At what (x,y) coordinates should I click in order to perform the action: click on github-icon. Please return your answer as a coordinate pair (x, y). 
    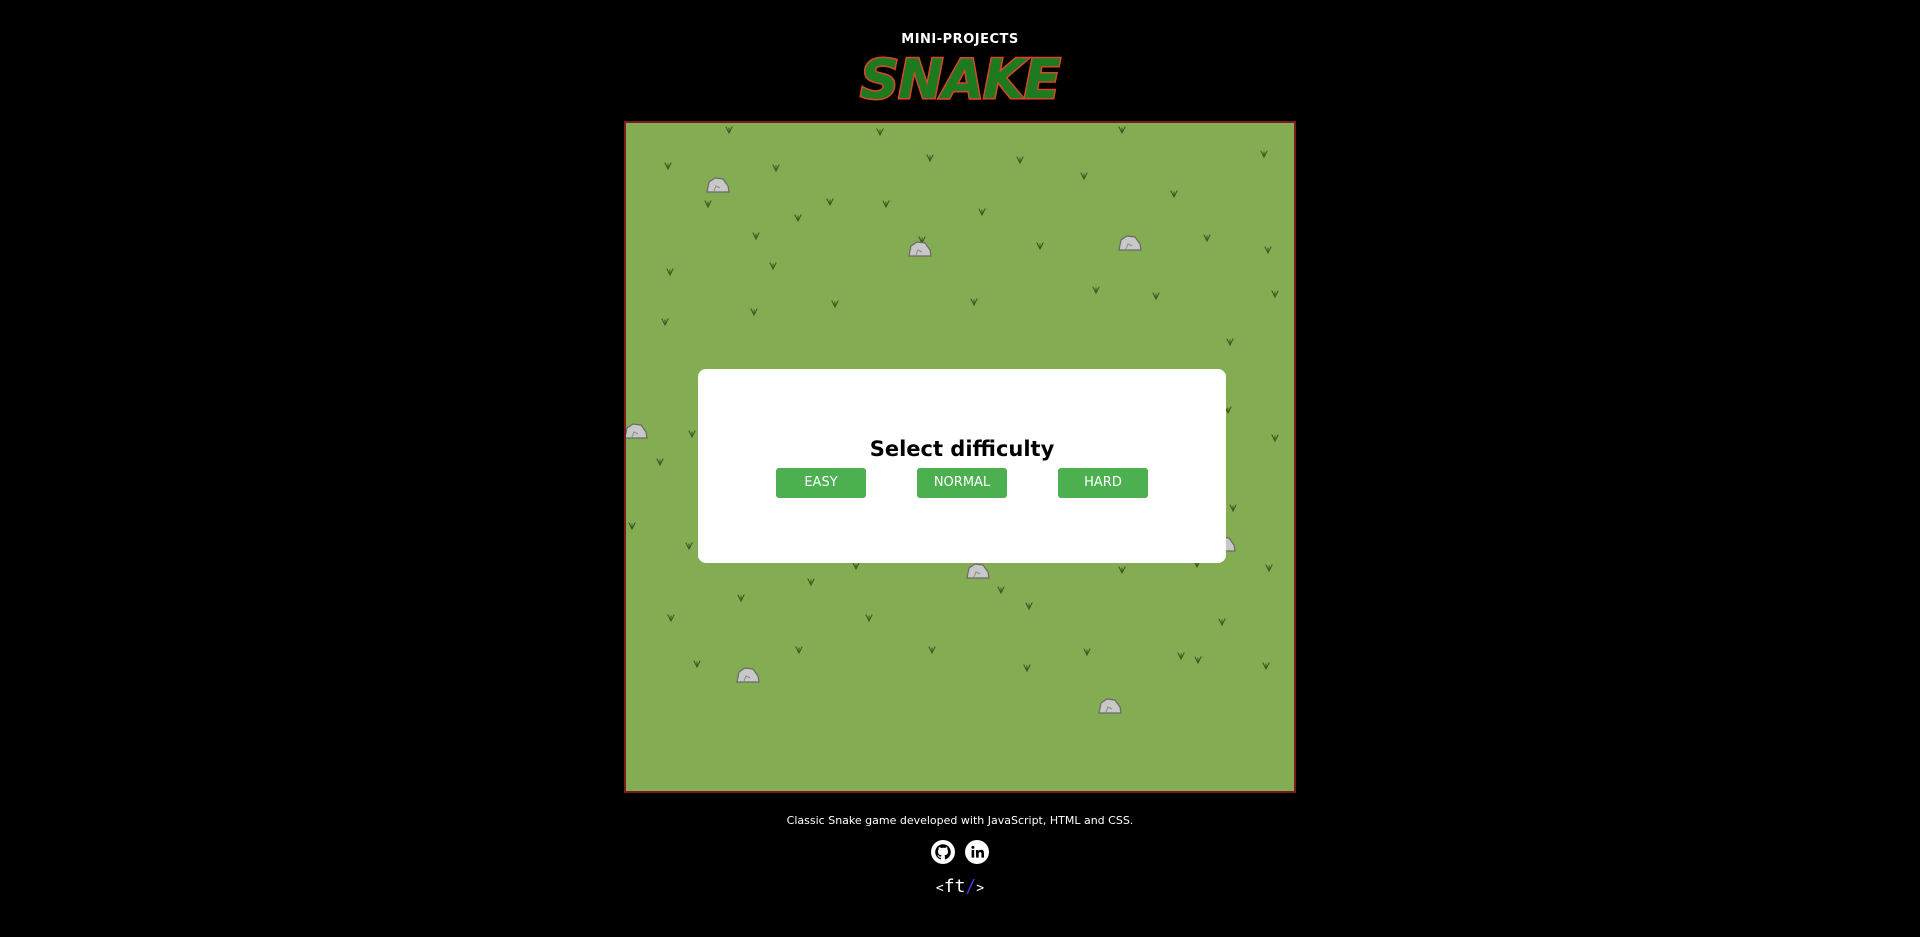
    Looking at the image, I should click on (943, 852).